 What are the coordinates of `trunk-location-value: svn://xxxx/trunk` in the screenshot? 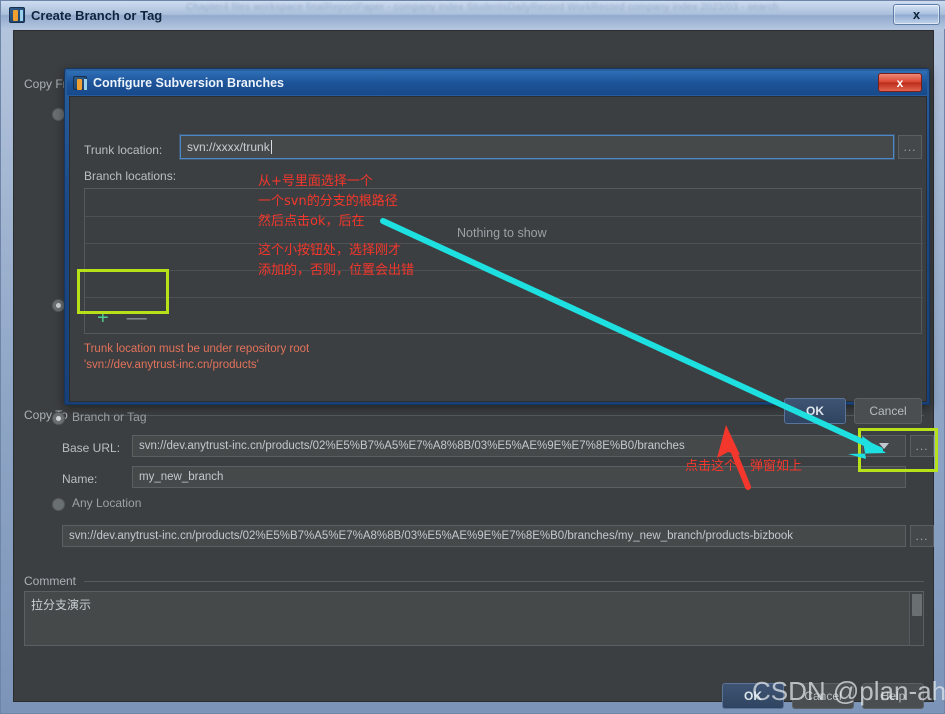 It's located at (228, 147).